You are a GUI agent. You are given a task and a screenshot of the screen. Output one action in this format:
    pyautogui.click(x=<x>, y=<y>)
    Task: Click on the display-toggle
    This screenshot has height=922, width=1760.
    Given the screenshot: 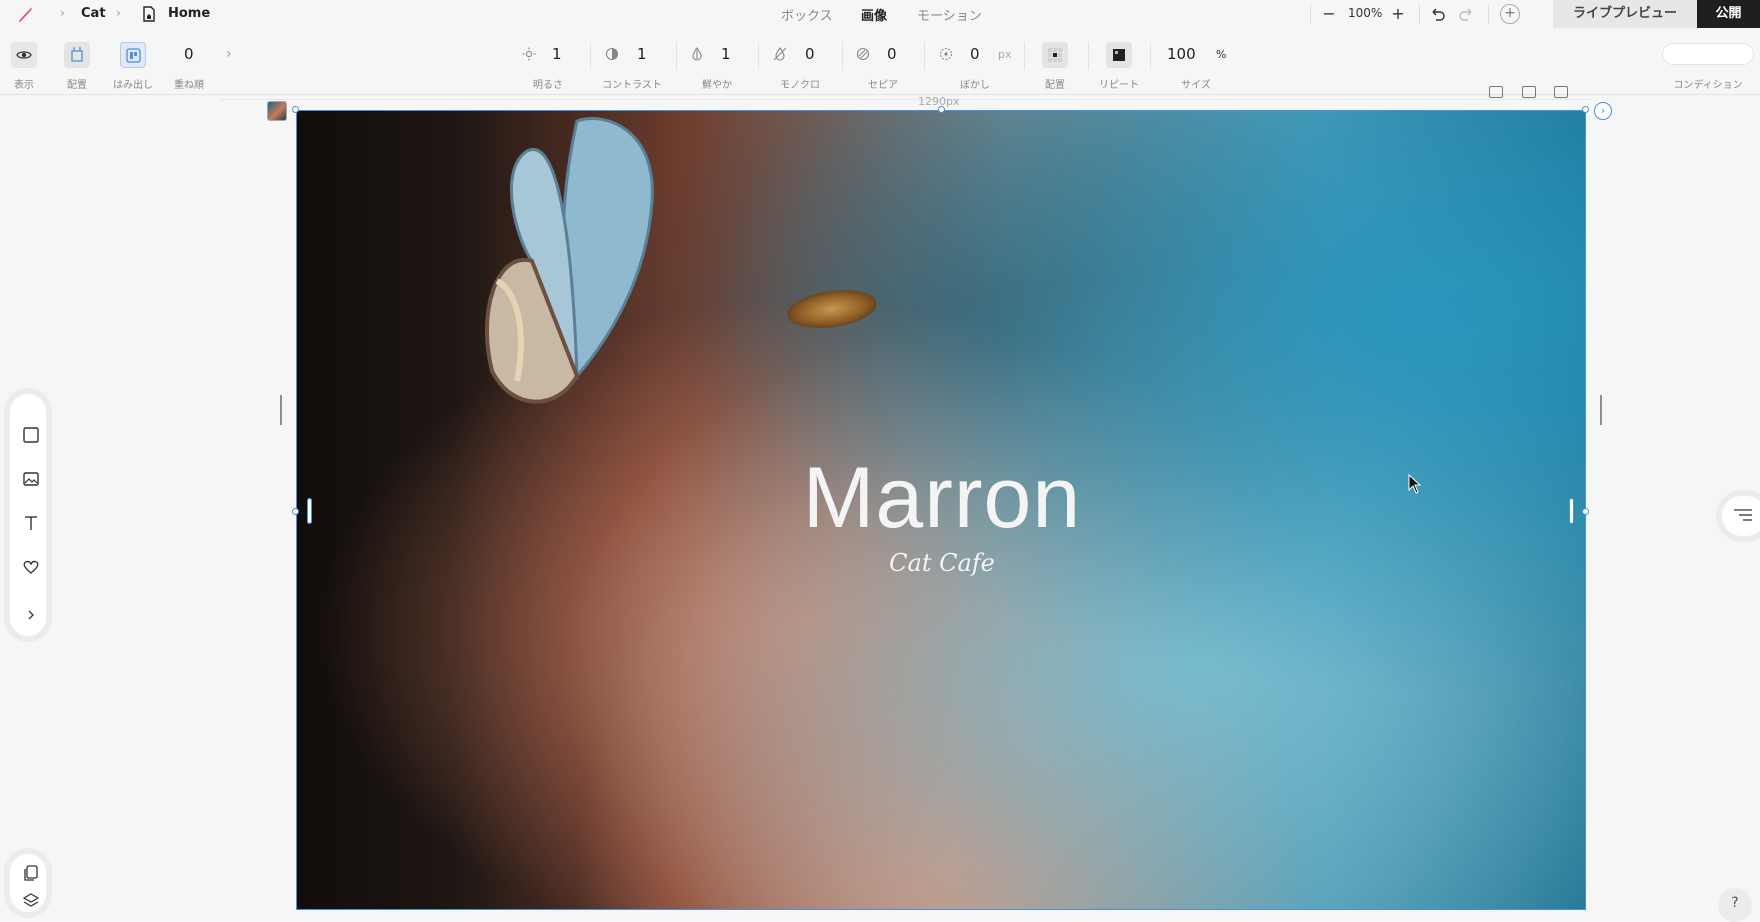 What is the action you would take?
    pyautogui.click(x=24, y=55)
    